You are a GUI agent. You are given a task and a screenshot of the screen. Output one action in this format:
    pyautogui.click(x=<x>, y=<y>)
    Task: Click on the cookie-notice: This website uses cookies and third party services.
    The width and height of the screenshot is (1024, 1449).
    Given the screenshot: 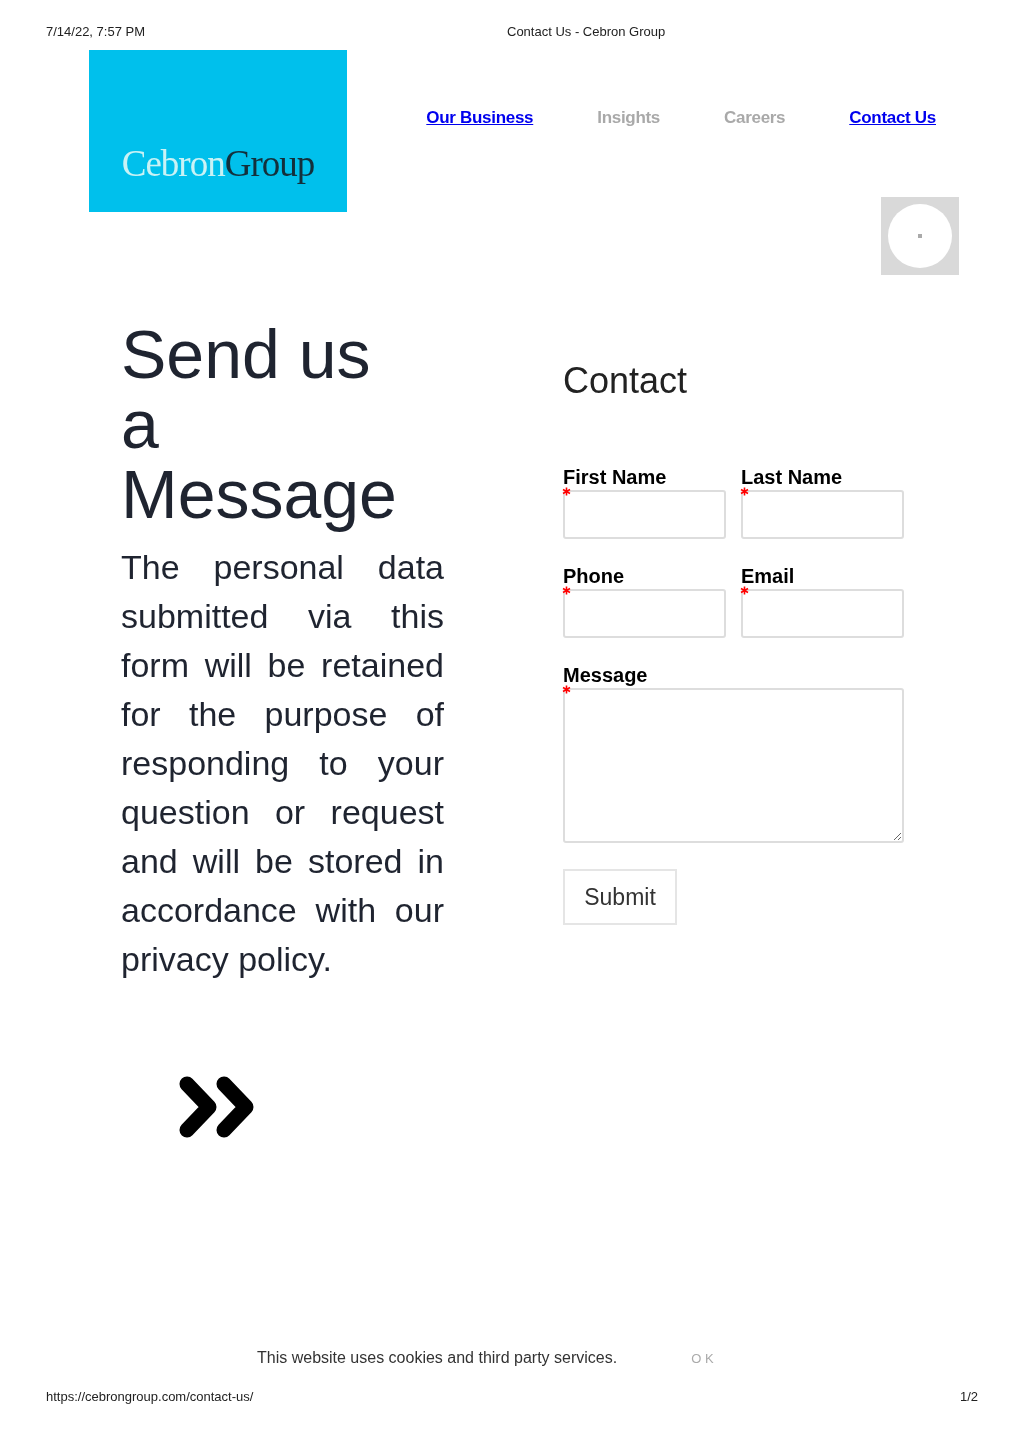 What is the action you would take?
    pyautogui.click(x=437, y=1358)
    